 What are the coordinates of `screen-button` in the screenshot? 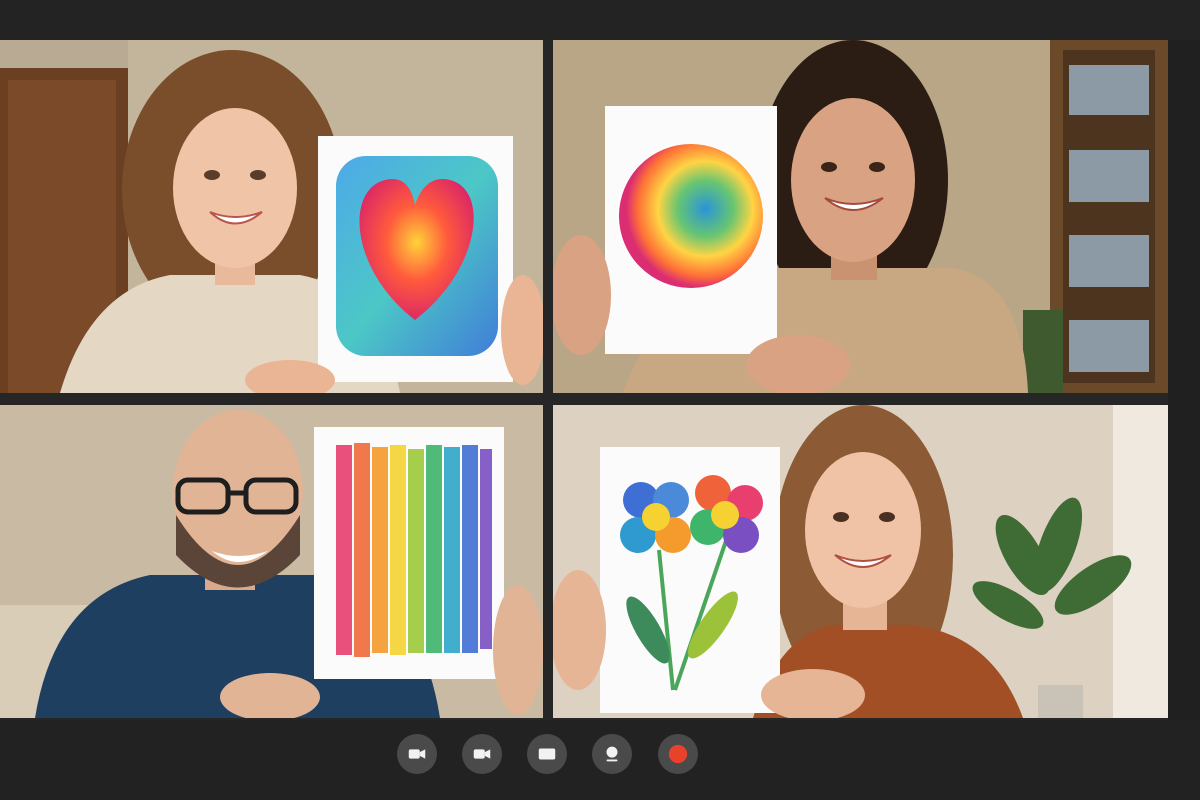 It's located at (547, 754).